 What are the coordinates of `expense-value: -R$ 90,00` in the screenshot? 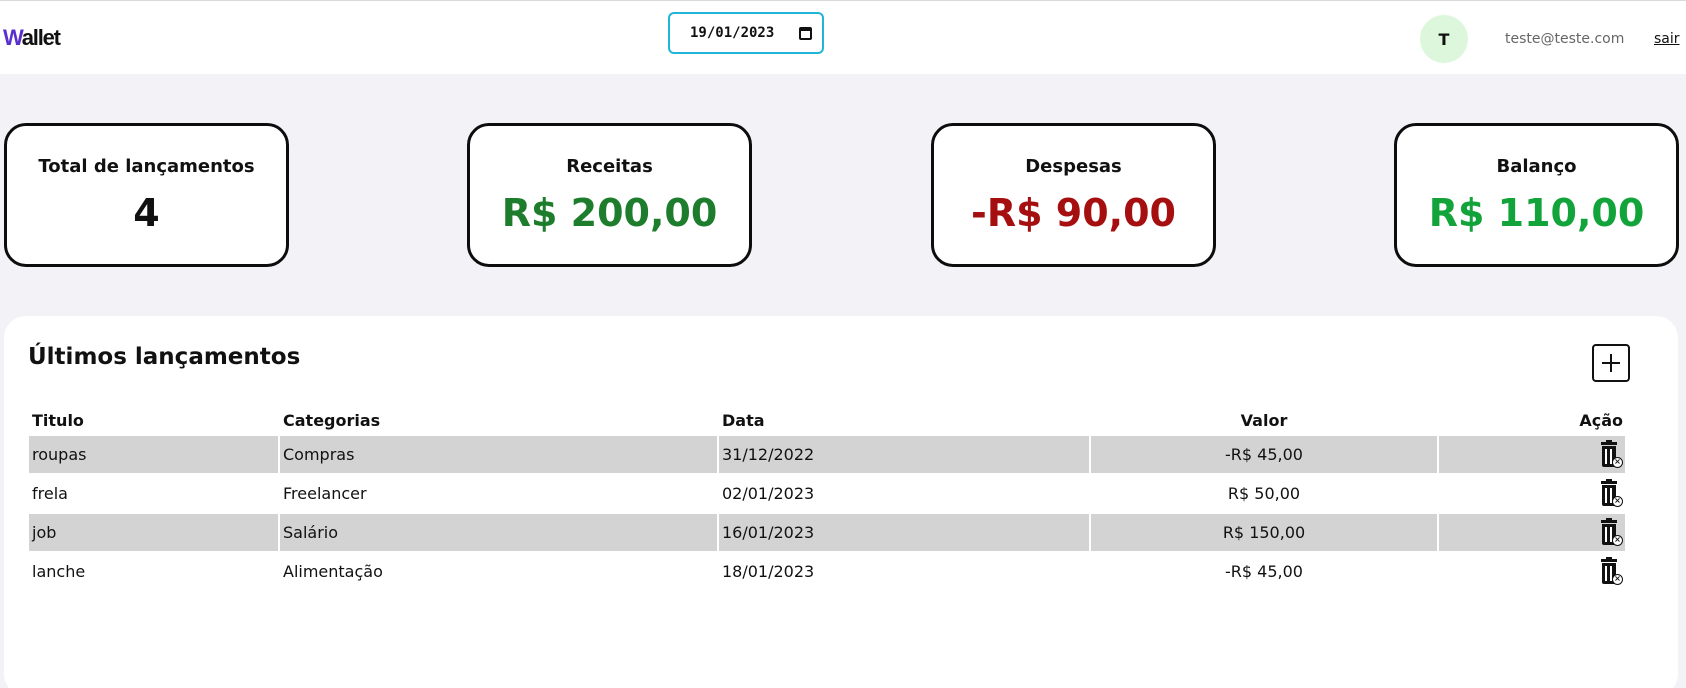 It's located at (1073, 213).